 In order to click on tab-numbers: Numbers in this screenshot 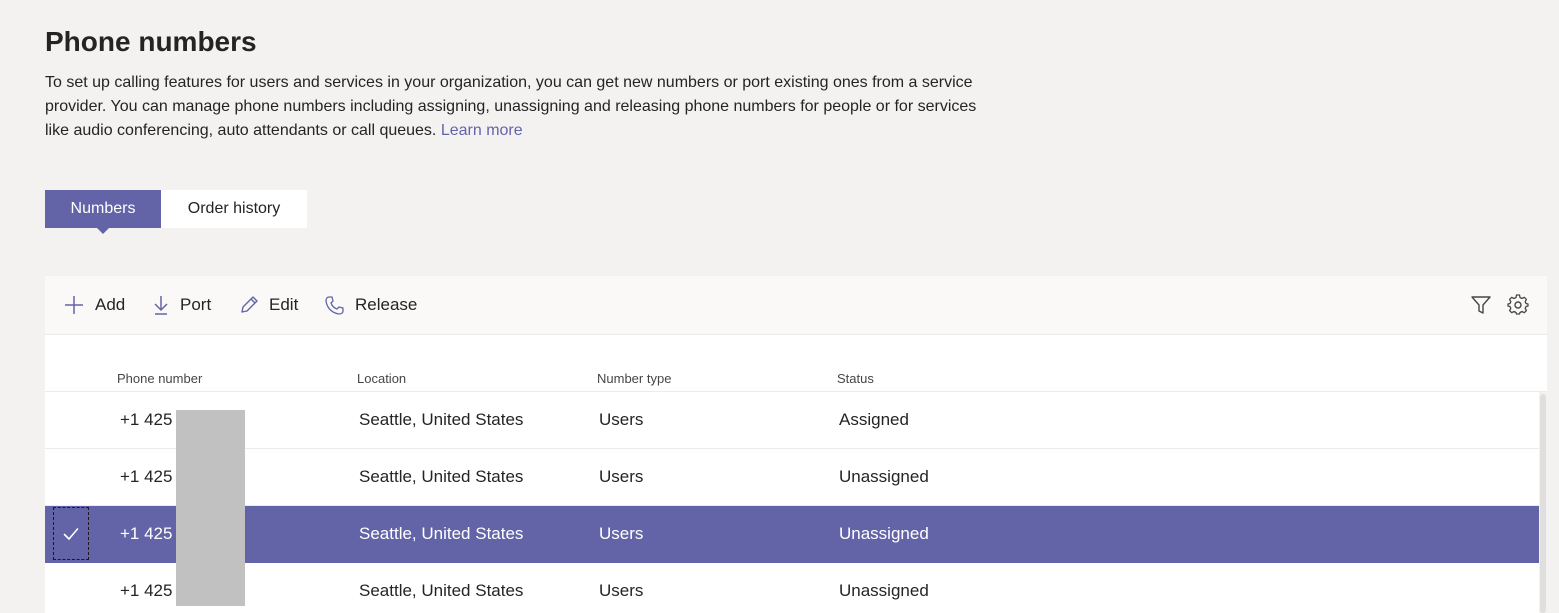, I will do `click(103, 212)`.